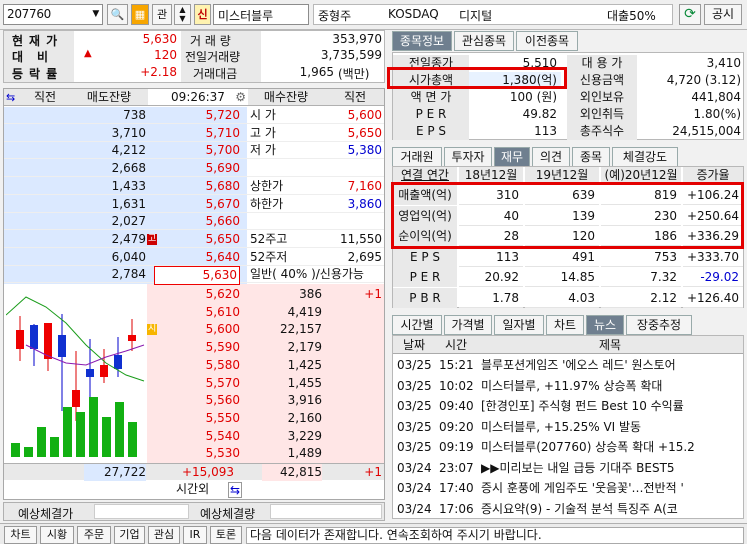  Describe the element at coordinates (213, 57) in the screenshot. I see `prev-volume-label: 전일거래량` at that location.